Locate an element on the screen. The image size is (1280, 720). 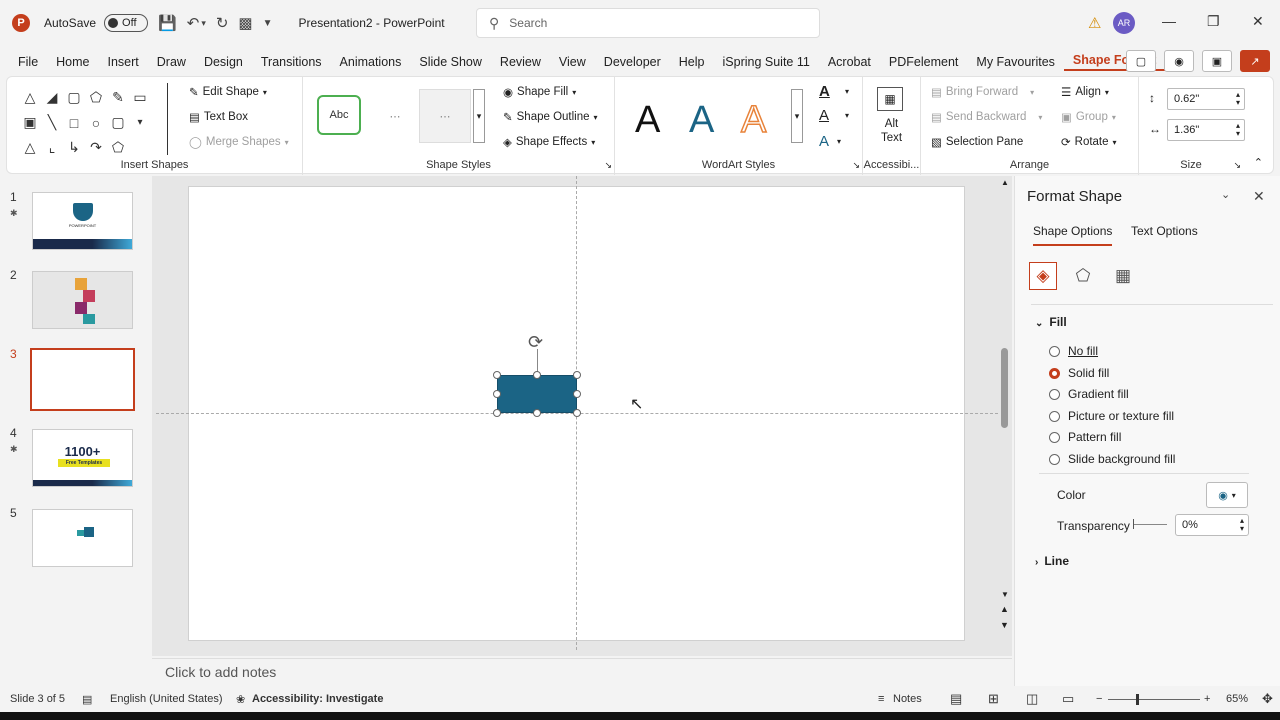
restore-icon: ❐ is located at coordinates (1213, 21).